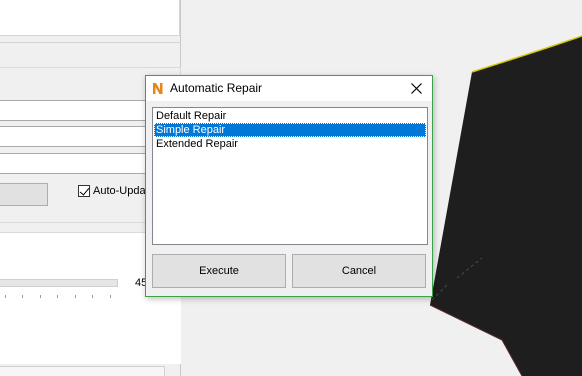 The height and width of the screenshot is (376, 582). Describe the element at coordinates (359, 271) in the screenshot. I see `cancel-button: Cancel` at that location.